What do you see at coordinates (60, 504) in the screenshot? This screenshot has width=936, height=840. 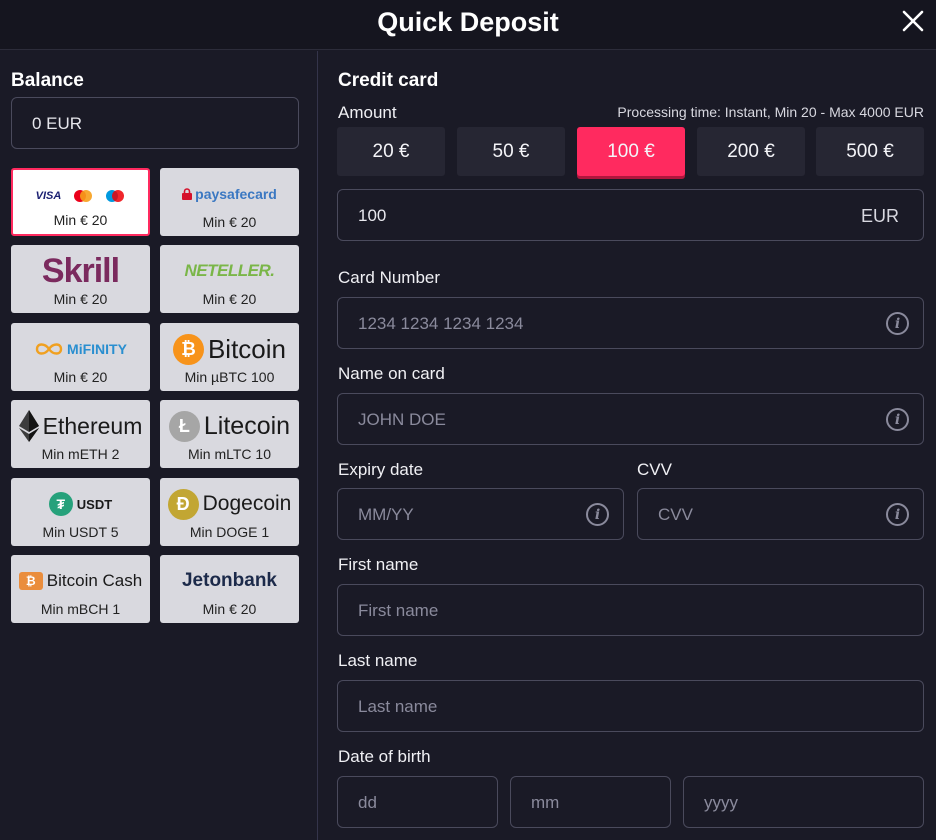 I see `tether-icon: ₮` at bounding box center [60, 504].